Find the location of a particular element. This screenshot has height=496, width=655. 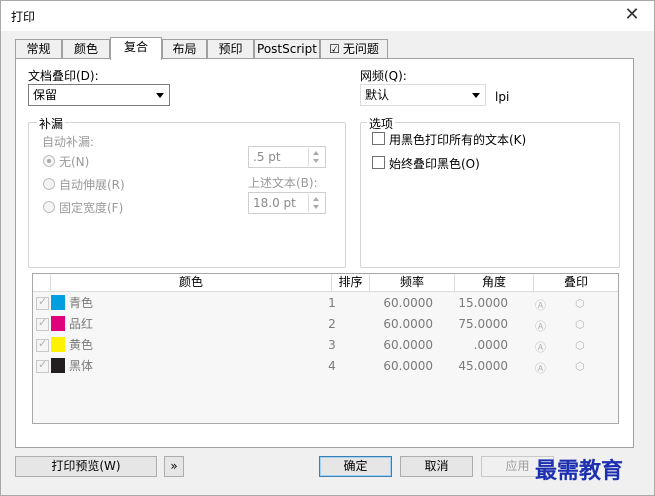

tab-postscript: PostScript is located at coordinates (287, 49).